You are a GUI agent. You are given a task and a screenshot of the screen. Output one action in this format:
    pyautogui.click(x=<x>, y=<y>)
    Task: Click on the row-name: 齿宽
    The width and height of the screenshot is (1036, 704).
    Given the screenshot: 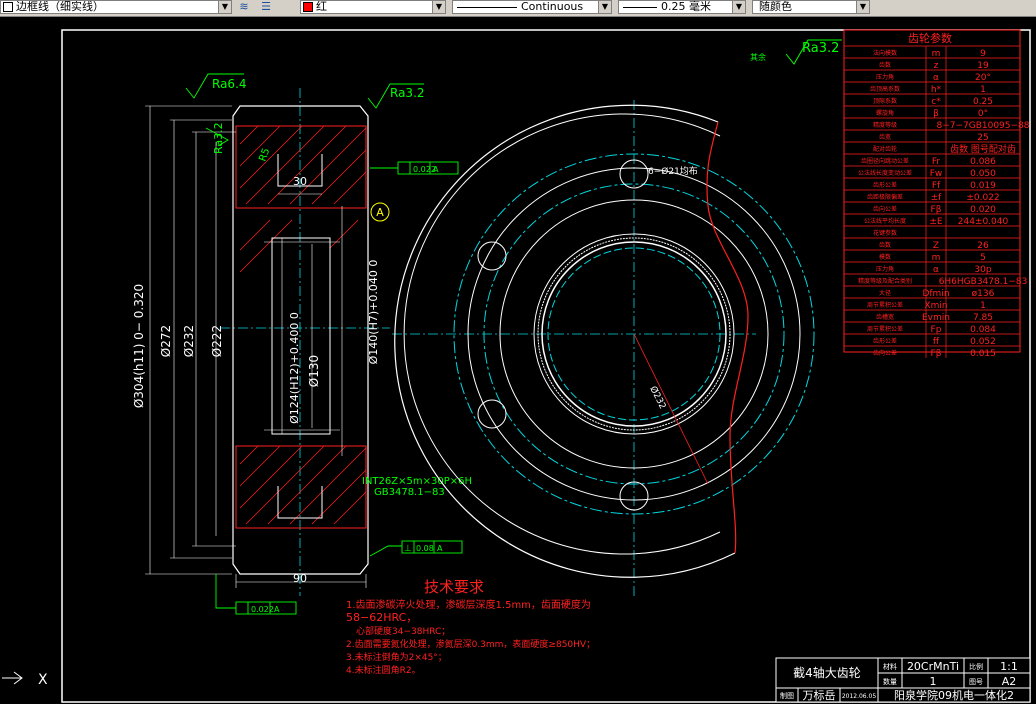 What is the action you would take?
    pyautogui.click(x=885, y=137)
    